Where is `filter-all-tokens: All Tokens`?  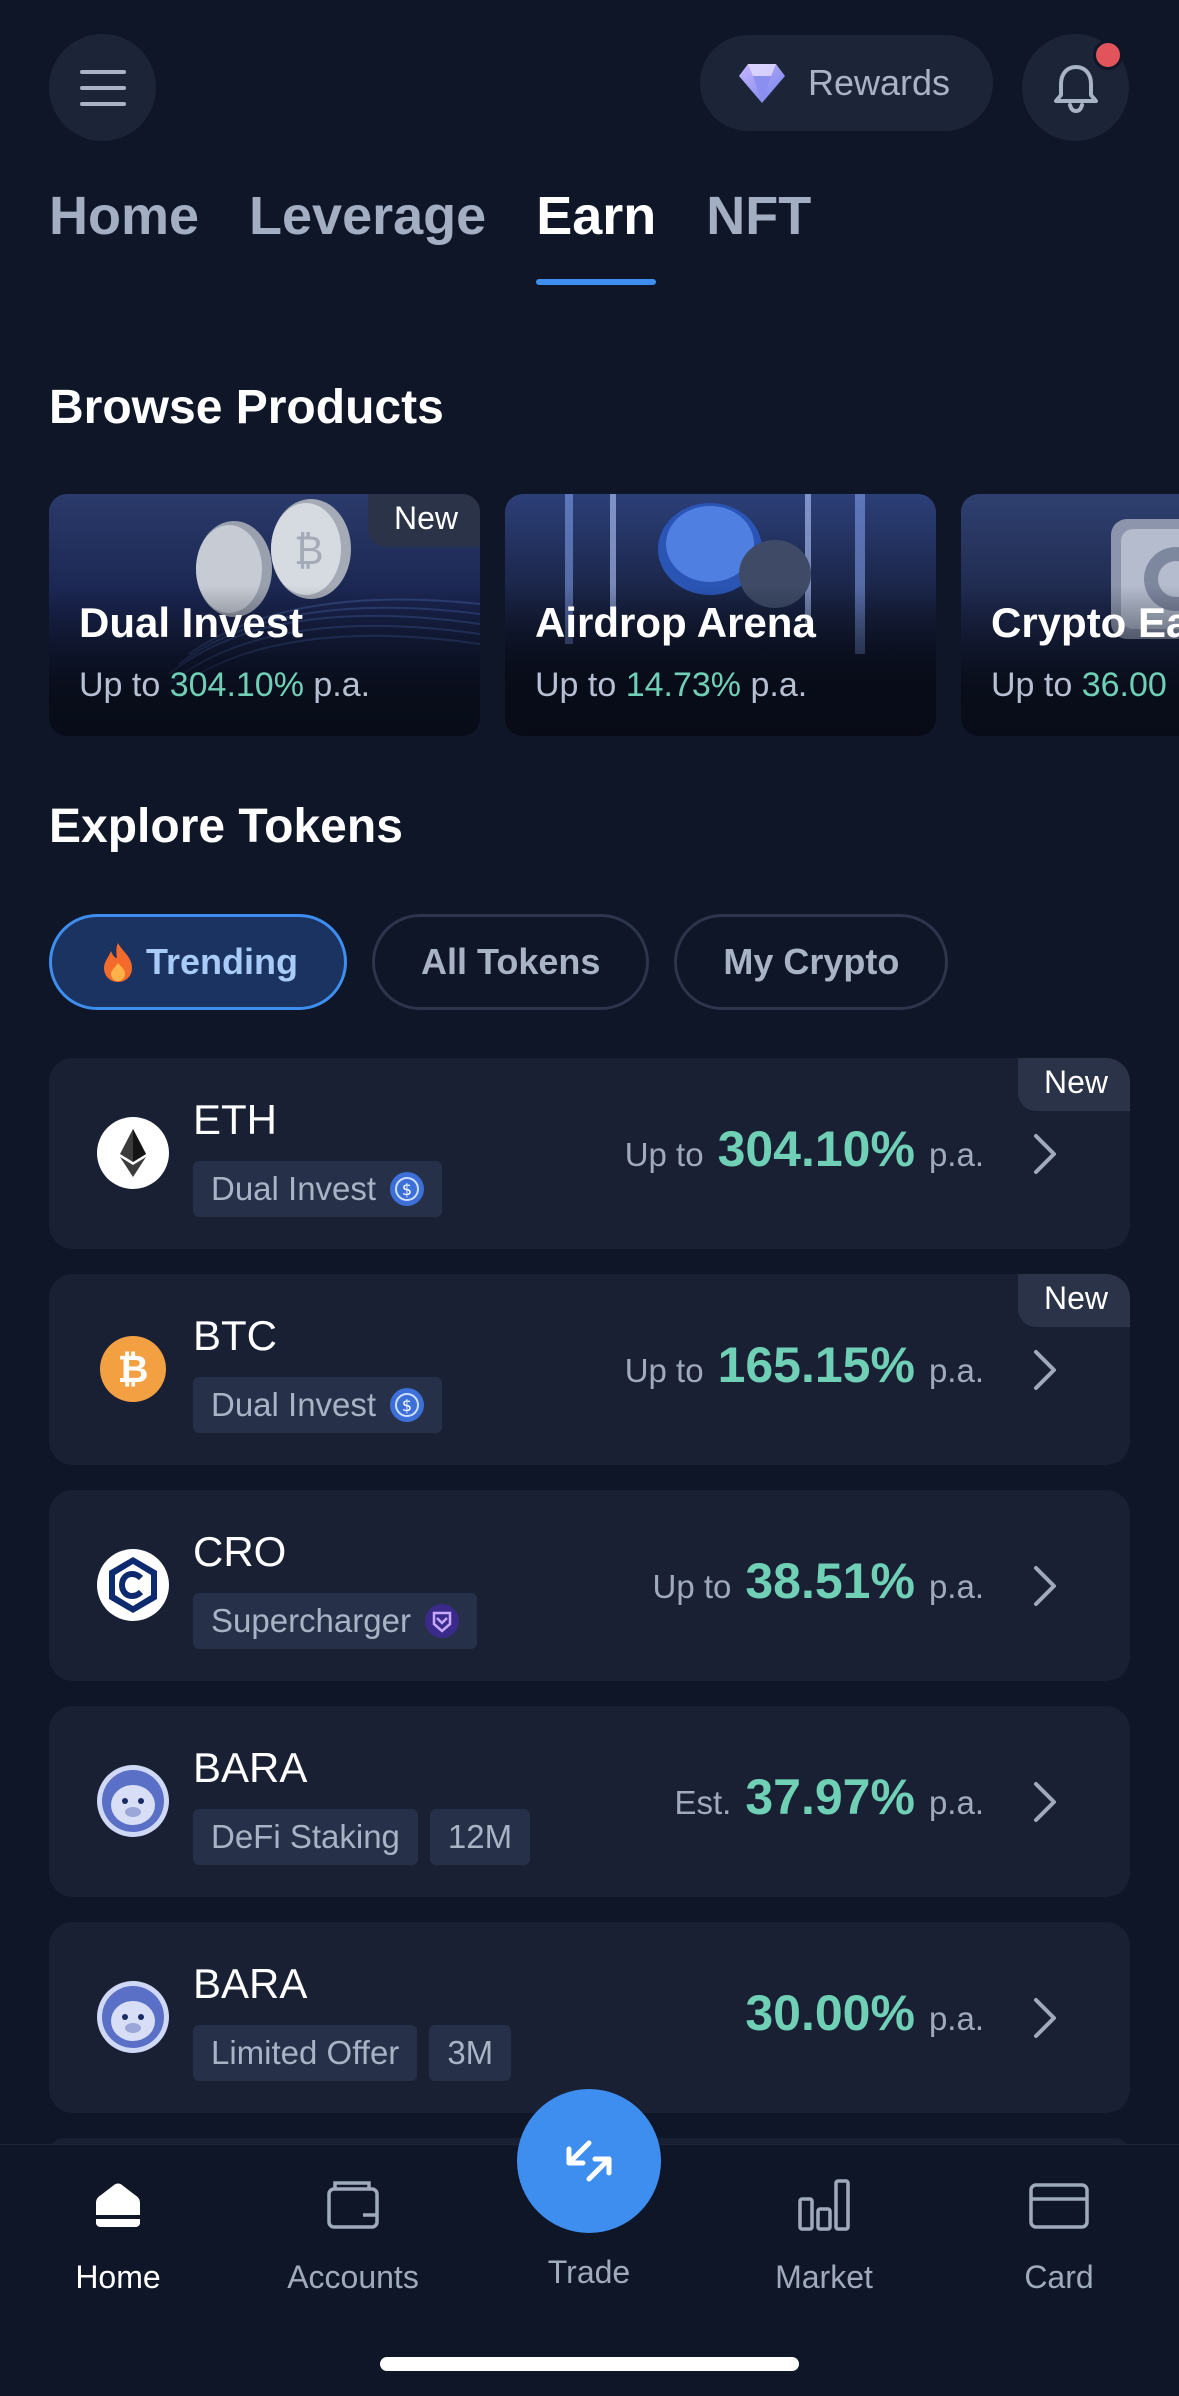
filter-all-tokens: All Tokens is located at coordinates (511, 962).